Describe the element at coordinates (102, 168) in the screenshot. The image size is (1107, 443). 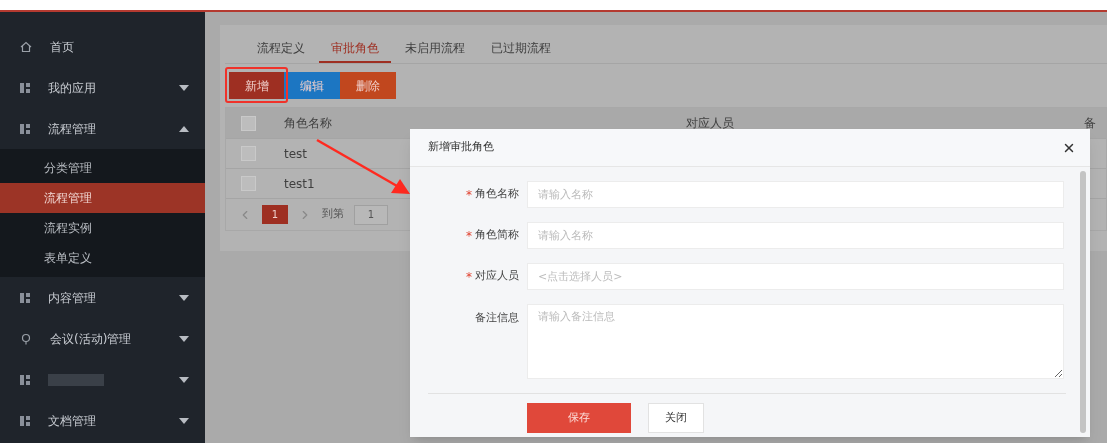
I see `submenu-item: 分类管理` at that location.